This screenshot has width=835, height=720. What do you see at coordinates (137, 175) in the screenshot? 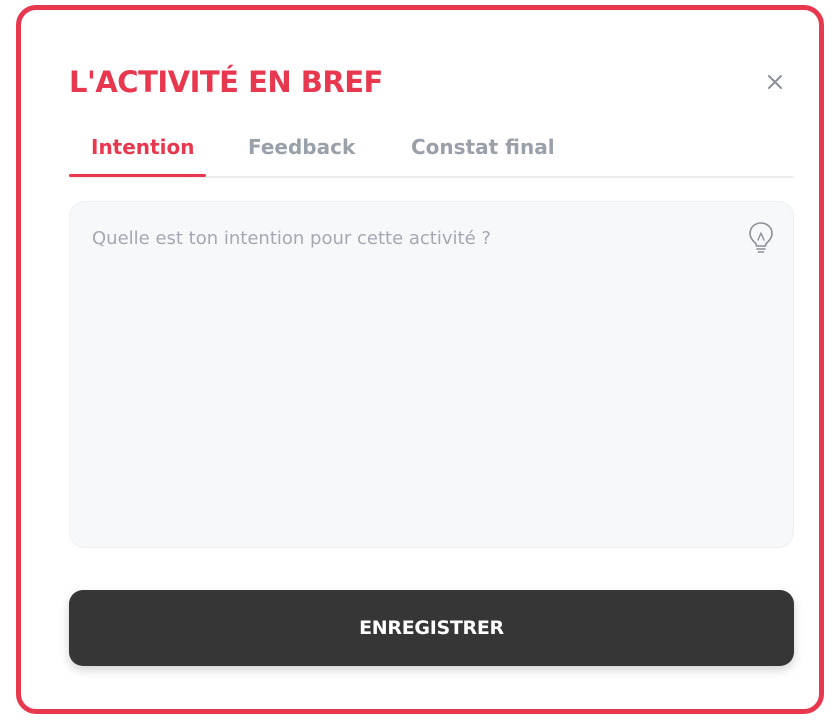
I see `active-tab-indicator` at bounding box center [137, 175].